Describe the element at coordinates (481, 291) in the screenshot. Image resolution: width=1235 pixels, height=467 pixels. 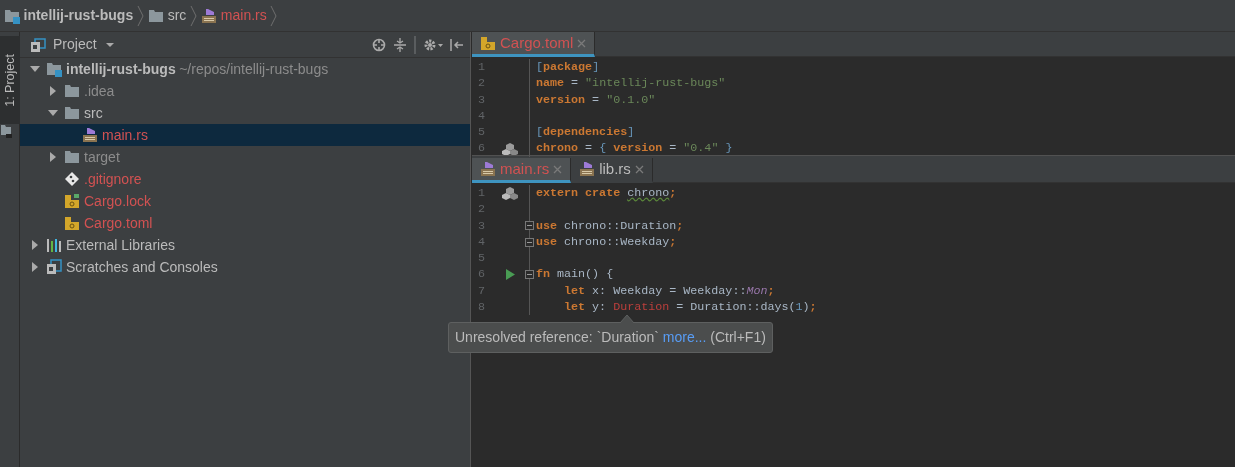
I see `line-number: 7` at that location.